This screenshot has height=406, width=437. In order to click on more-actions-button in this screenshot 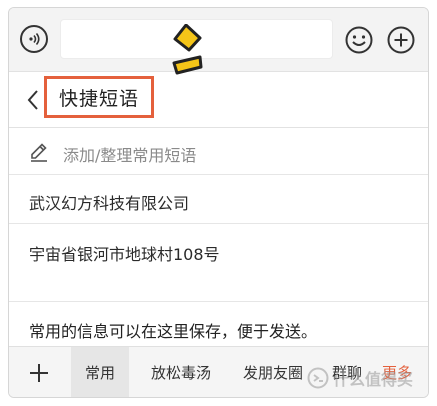, I will do `click(401, 40)`.